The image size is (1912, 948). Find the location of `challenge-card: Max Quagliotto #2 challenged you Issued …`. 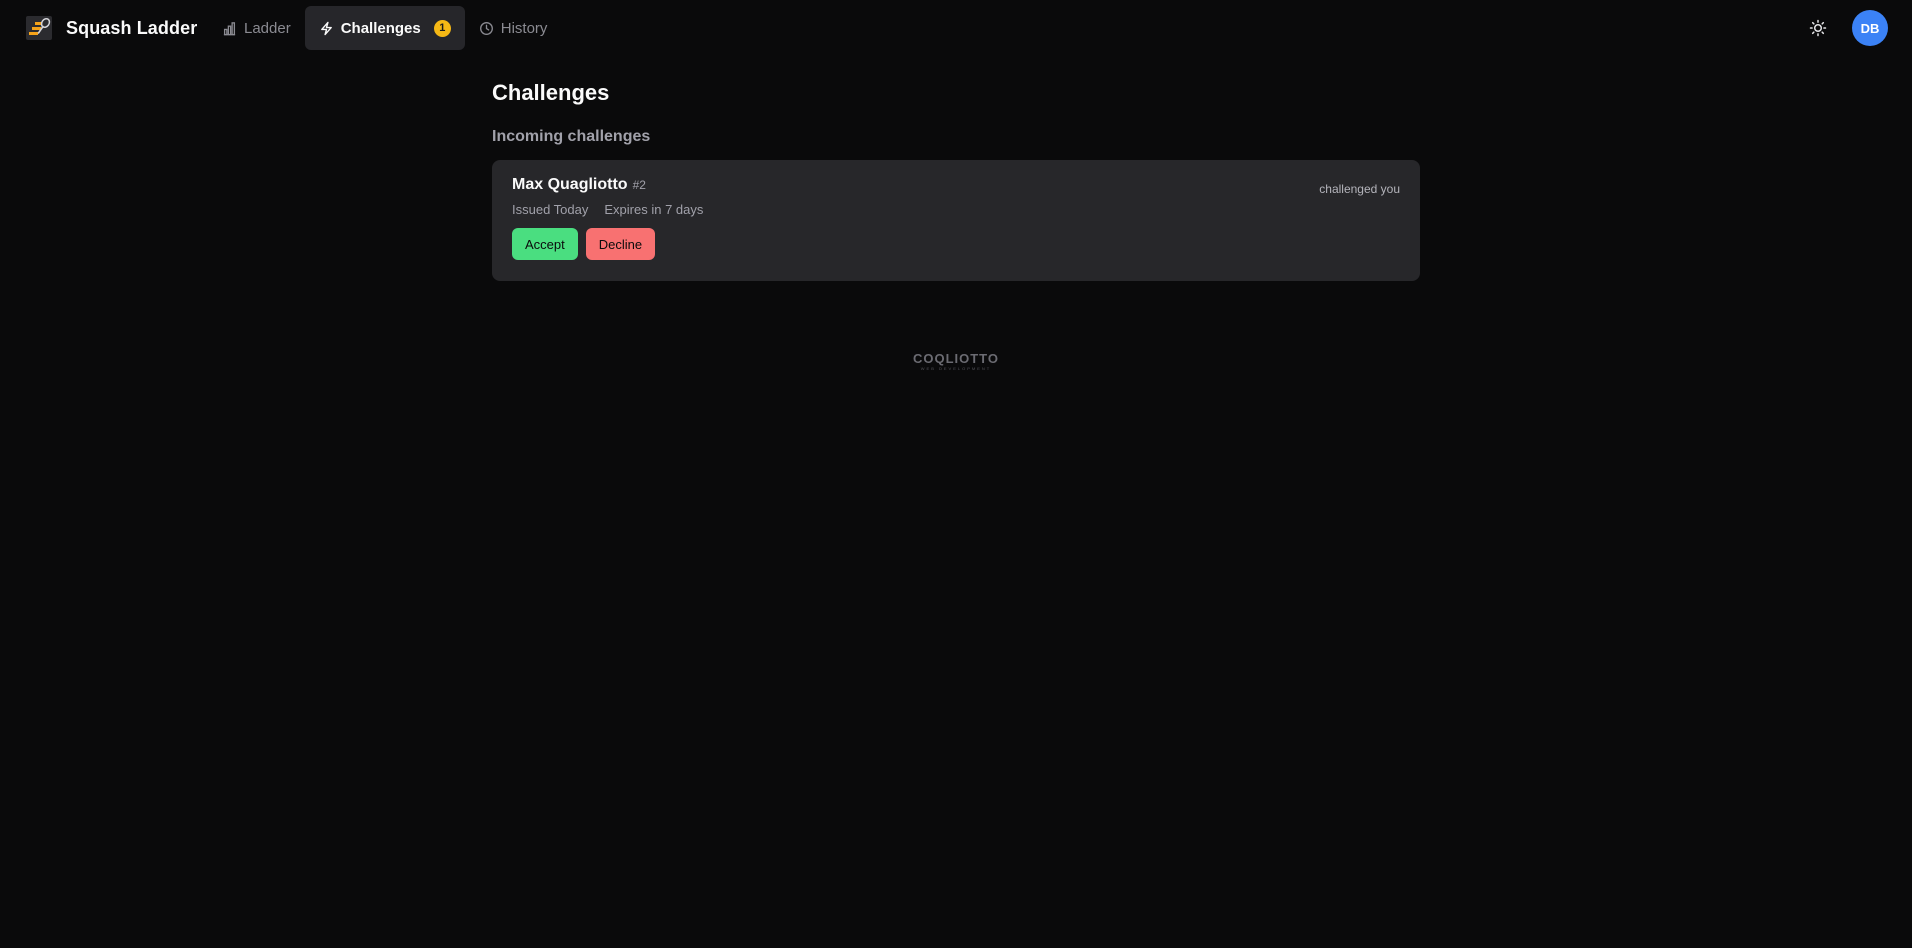

challenge-card: Max Quagliotto #2 challenged you Issued … is located at coordinates (956, 220).